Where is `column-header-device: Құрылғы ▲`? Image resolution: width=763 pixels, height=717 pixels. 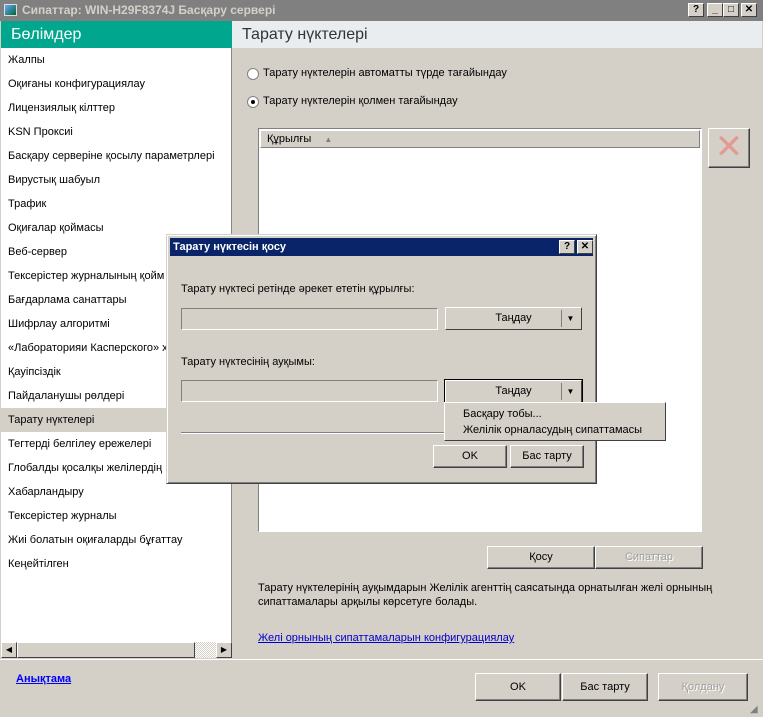 column-header-device: Құрылғы ▲ is located at coordinates (480, 139).